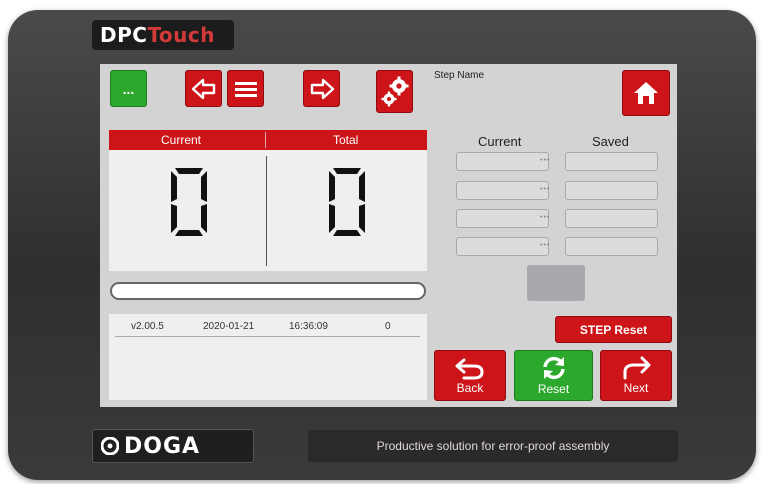 The image size is (763, 484). I want to click on param-saved-header: Saved, so click(610, 141).